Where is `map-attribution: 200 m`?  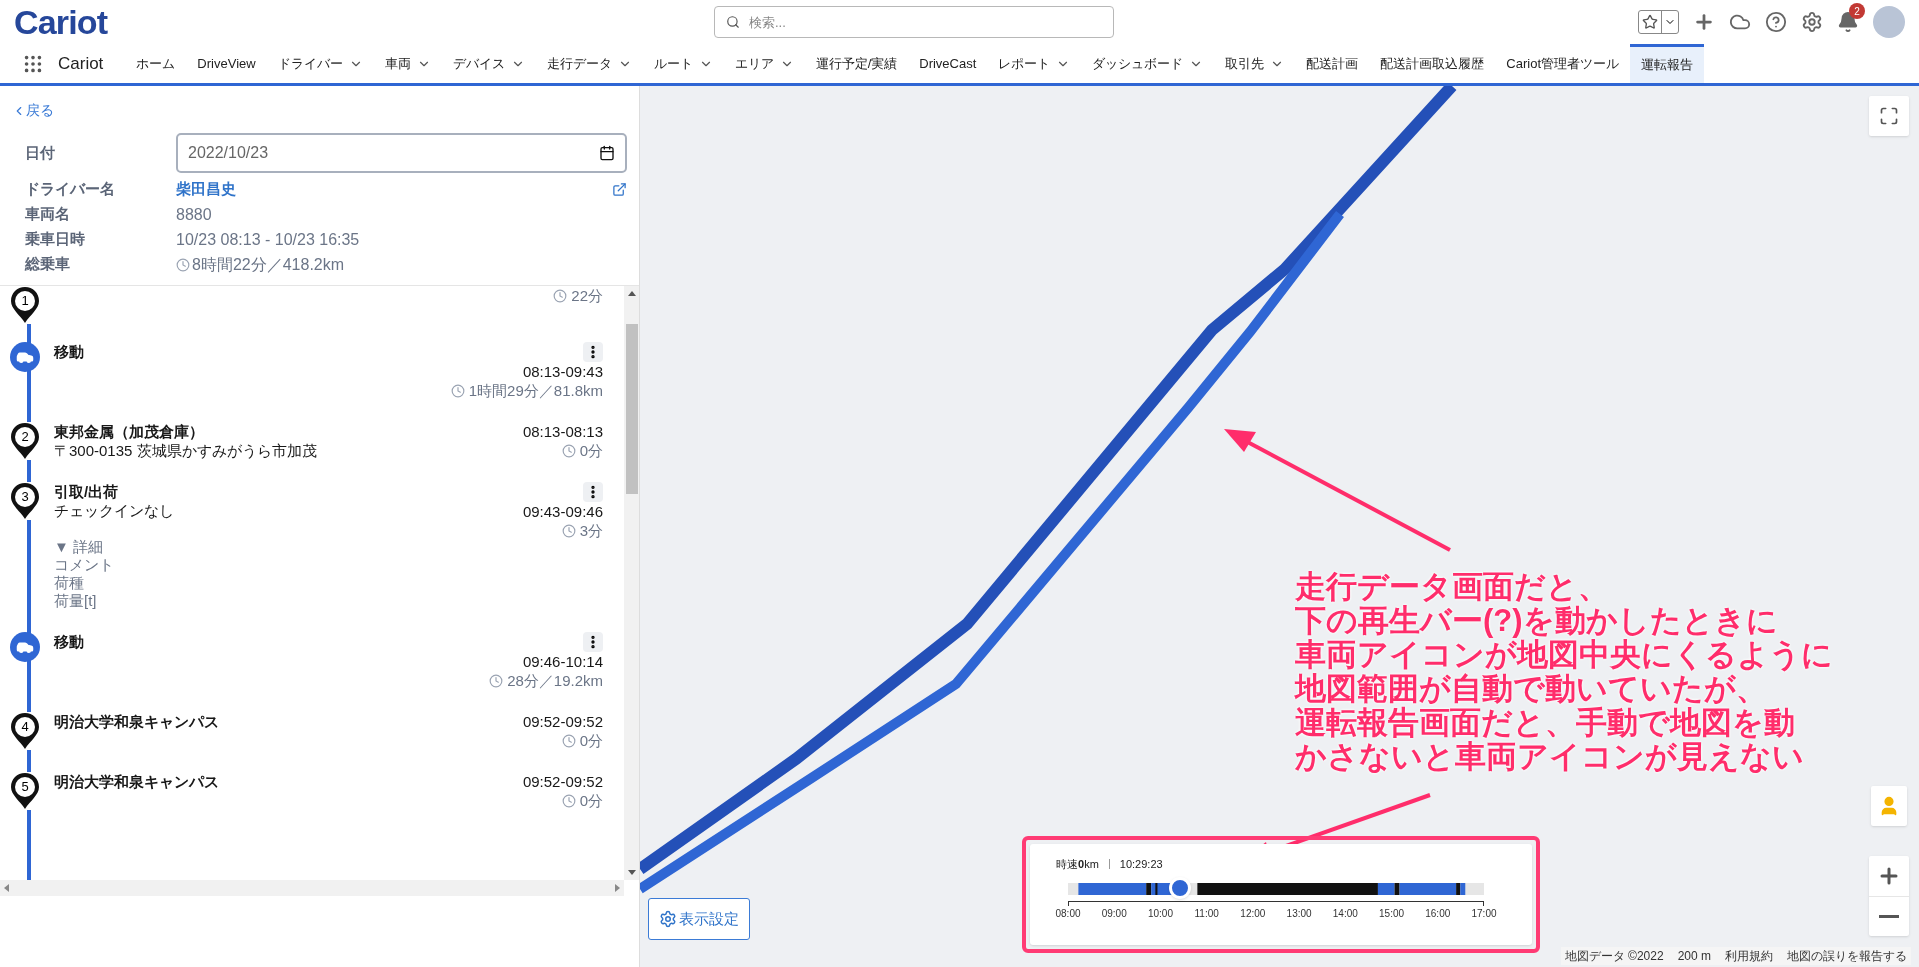 map-attribution: 200 m is located at coordinates (1694, 956).